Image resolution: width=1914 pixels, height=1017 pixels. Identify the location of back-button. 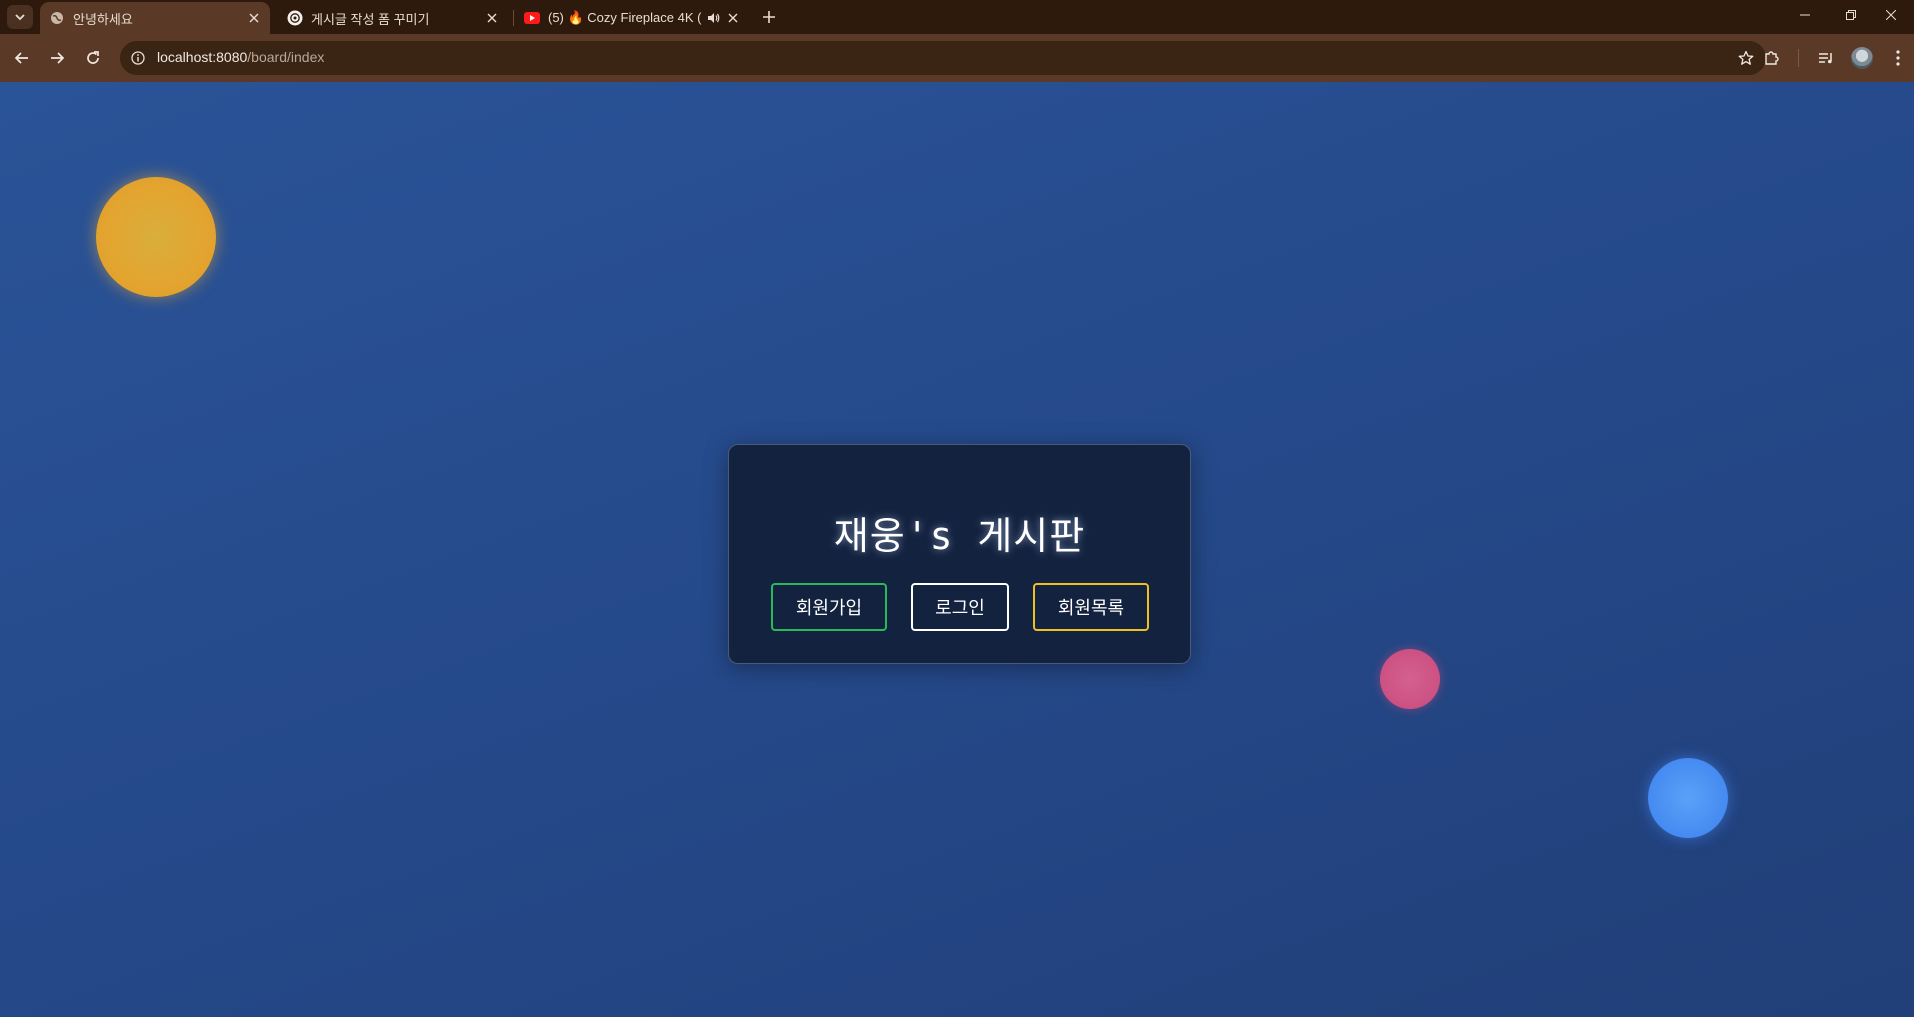
(22, 58).